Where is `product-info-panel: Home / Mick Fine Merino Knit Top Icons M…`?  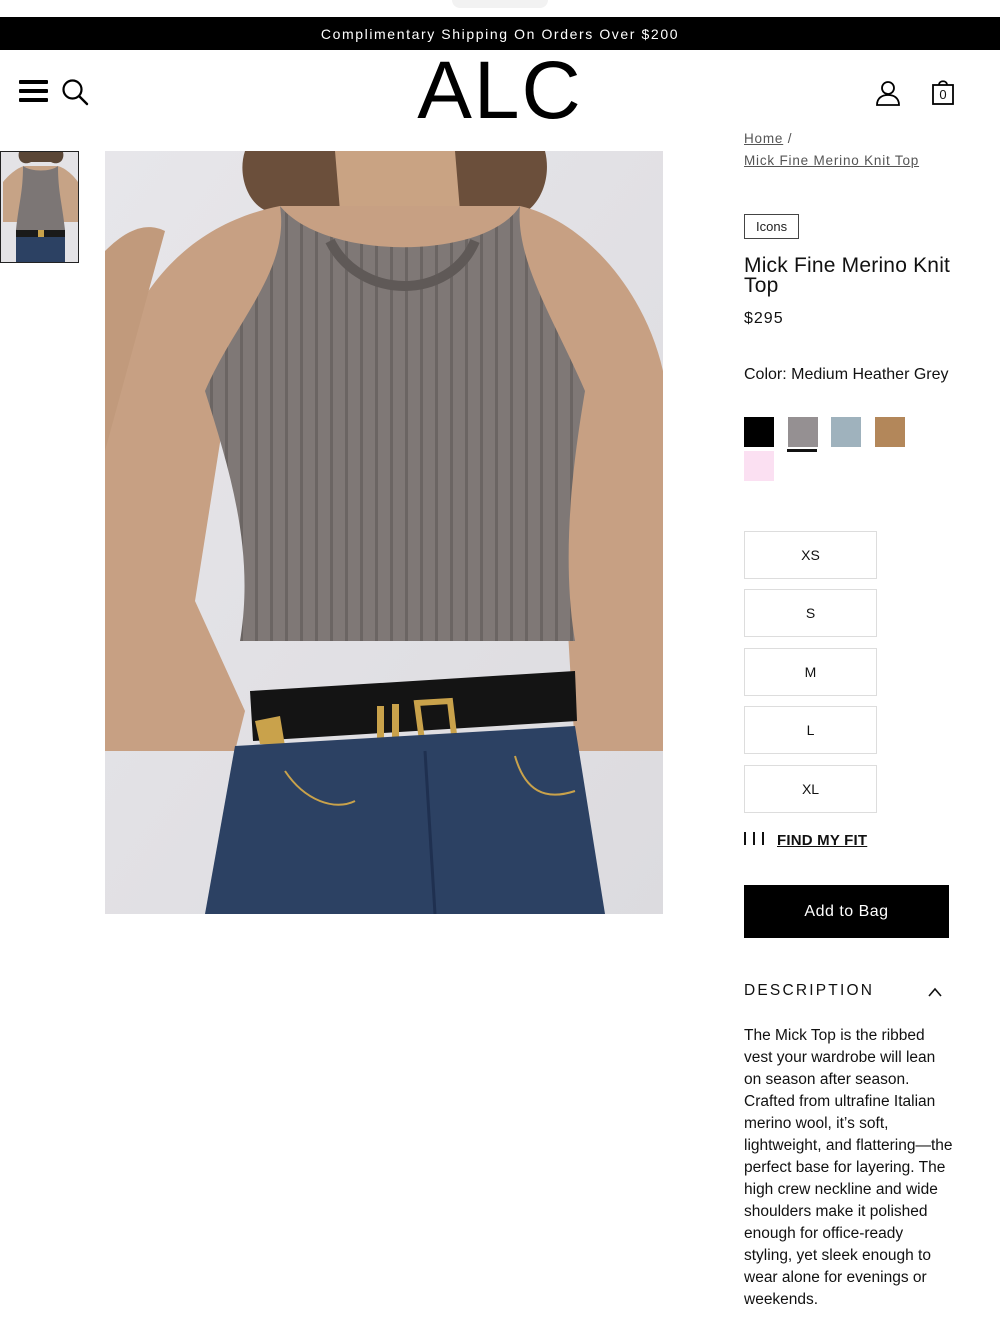 product-info-panel: Home / Mick Fine Merino Knit Top Icons M… is located at coordinates (854, 304).